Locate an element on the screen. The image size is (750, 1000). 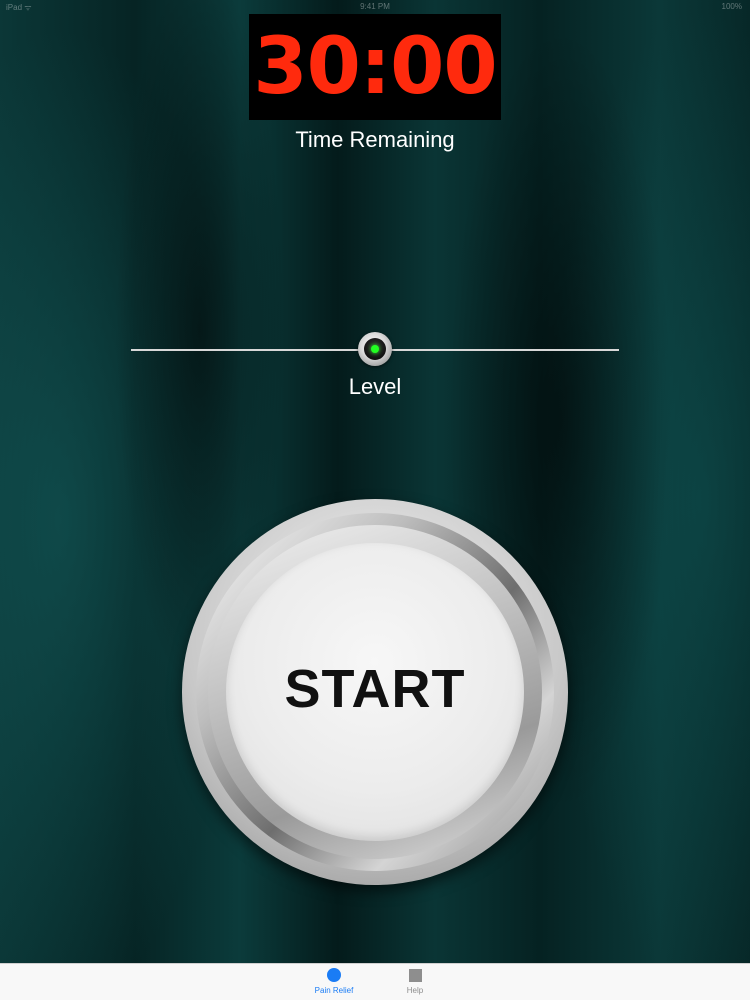
time-remaining-label: Time Remaining is located at coordinates (375, 139).